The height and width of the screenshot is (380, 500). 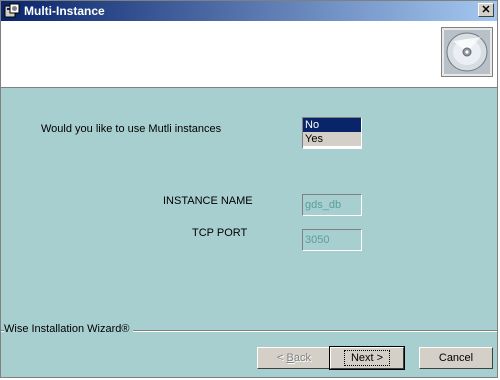 I want to click on instance-name-field: gds_db, so click(x=332, y=205).